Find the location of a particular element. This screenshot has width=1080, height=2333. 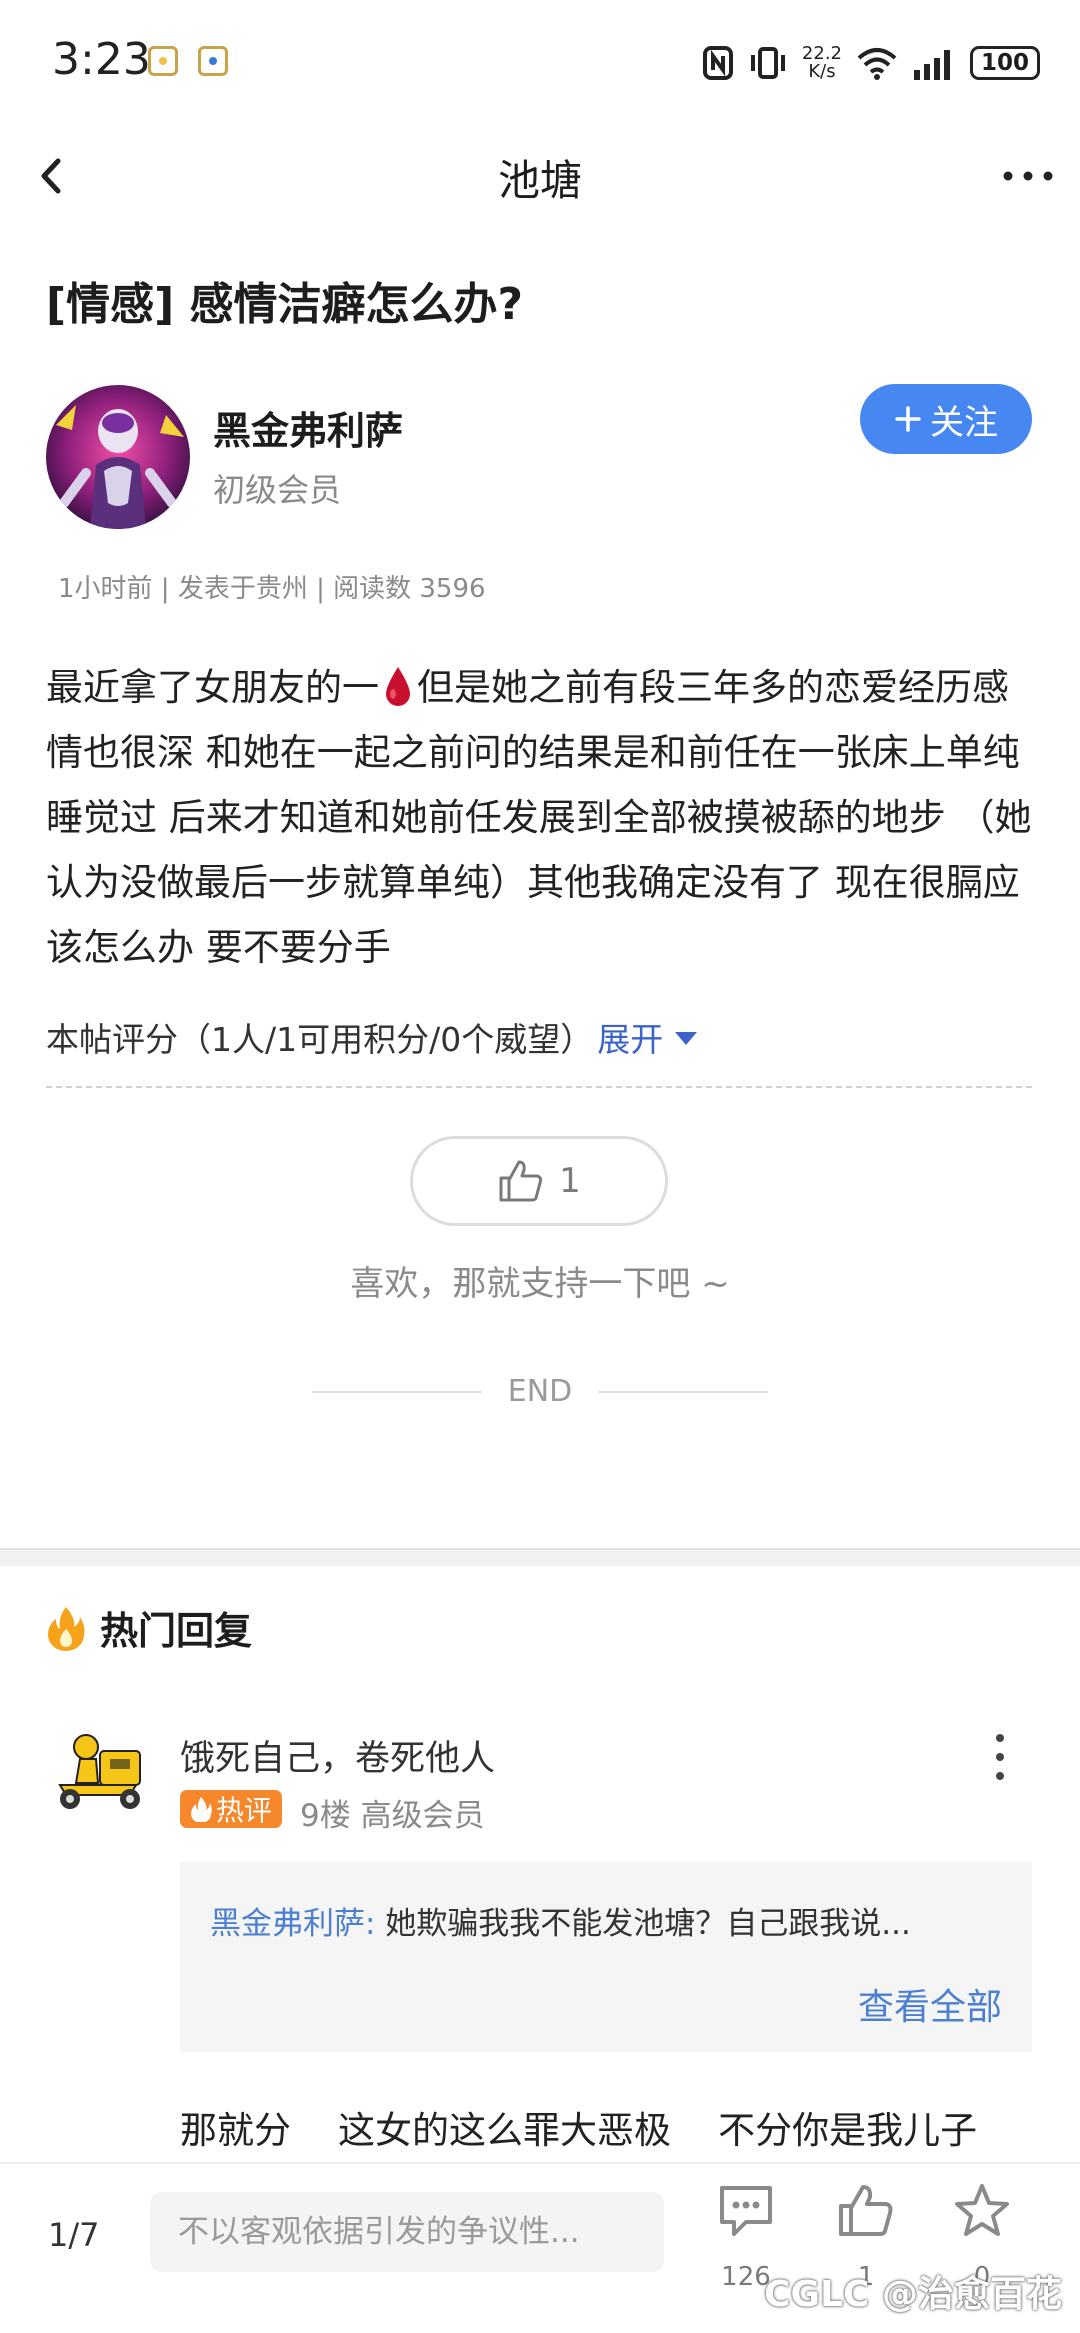

post-title: [情感] 感情洁癖怎么办? is located at coordinates (285, 304).